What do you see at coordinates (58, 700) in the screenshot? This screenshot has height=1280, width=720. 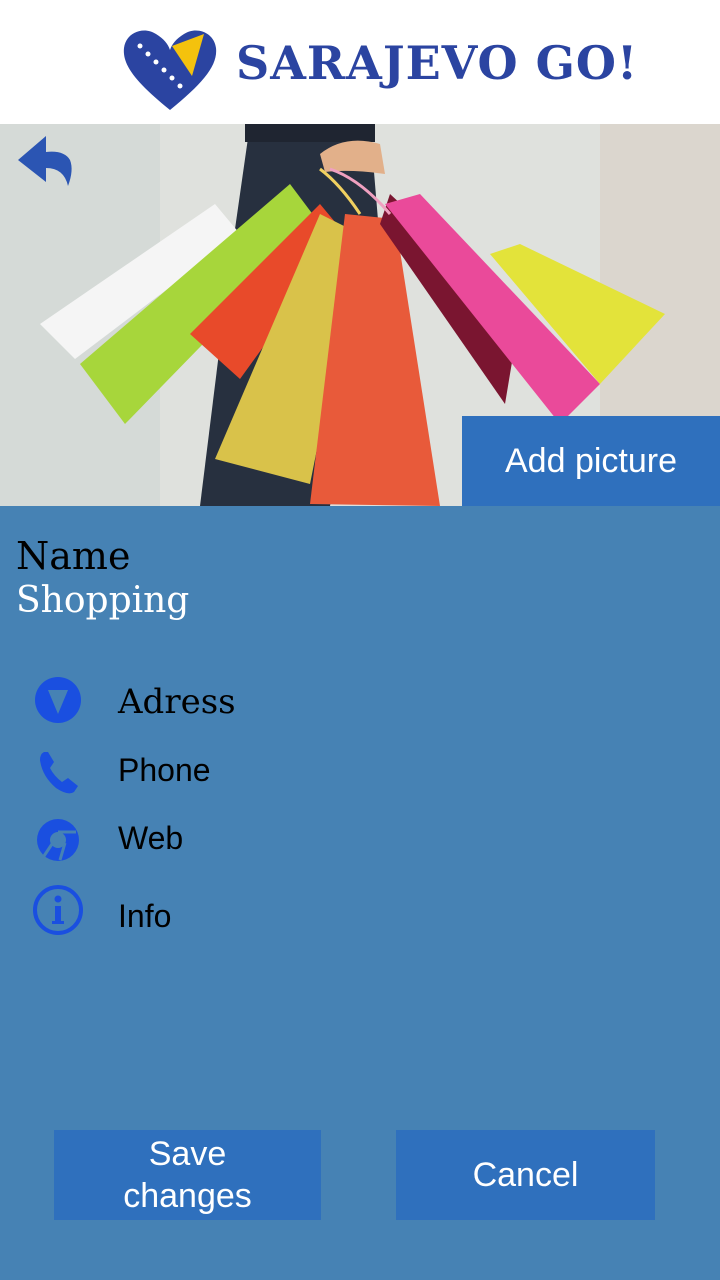 I see `location-icon` at bounding box center [58, 700].